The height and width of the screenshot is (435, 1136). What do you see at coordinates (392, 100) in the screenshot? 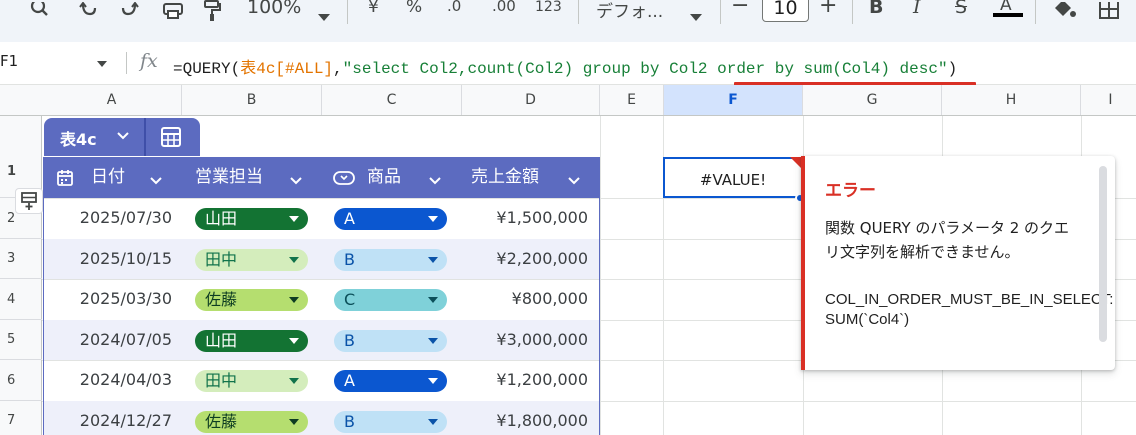
I see `column-header-c: C` at bounding box center [392, 100].